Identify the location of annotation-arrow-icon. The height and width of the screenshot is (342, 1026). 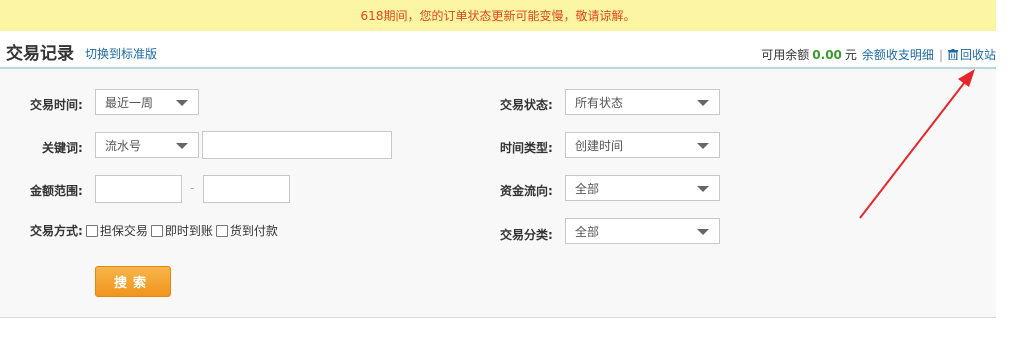
(917, 144).